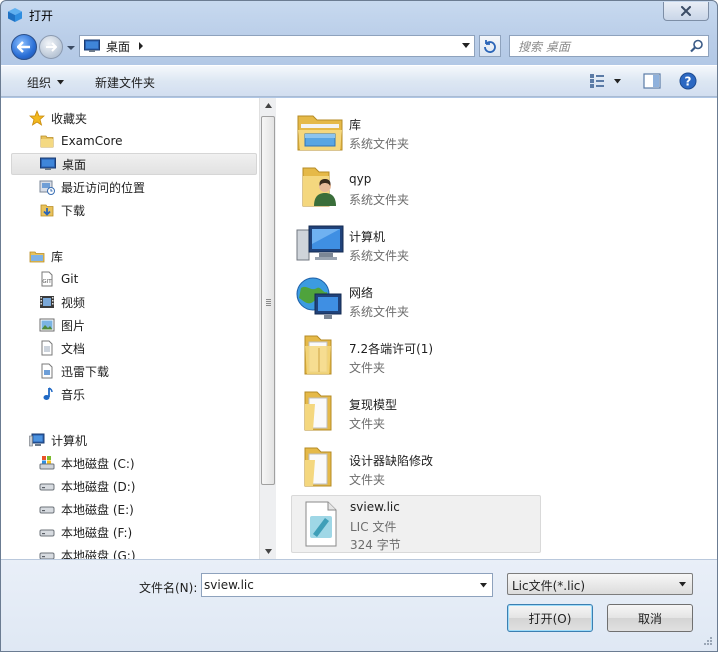 This screenshot has width=718, height=652. Describe the element at coordinates (73, 394) in the screenshot. I see `nav-item-label: 音乐` at that location.